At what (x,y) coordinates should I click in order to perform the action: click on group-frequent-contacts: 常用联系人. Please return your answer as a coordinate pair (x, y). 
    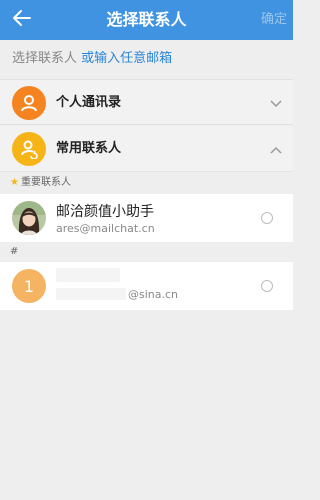
    Looking at the image, I should click on (146, 149).